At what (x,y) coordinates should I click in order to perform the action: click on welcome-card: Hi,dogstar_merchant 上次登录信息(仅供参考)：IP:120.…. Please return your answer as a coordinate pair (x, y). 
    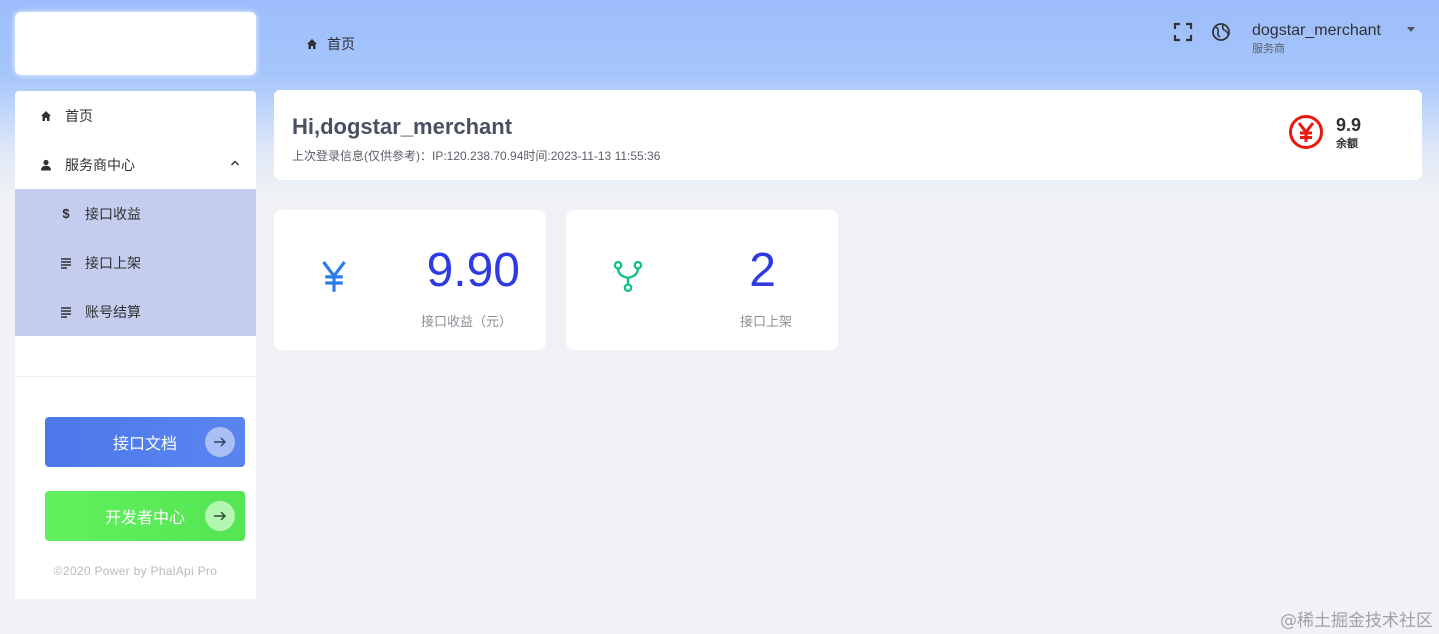
    Looking at the image, I should click on (848, 135).